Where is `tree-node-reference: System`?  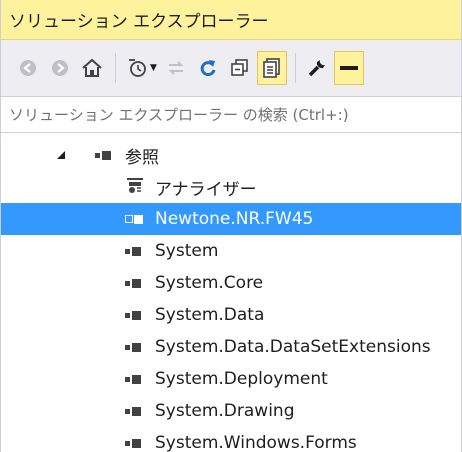 tree-node-reference: System is located at coordinates (231, 251).